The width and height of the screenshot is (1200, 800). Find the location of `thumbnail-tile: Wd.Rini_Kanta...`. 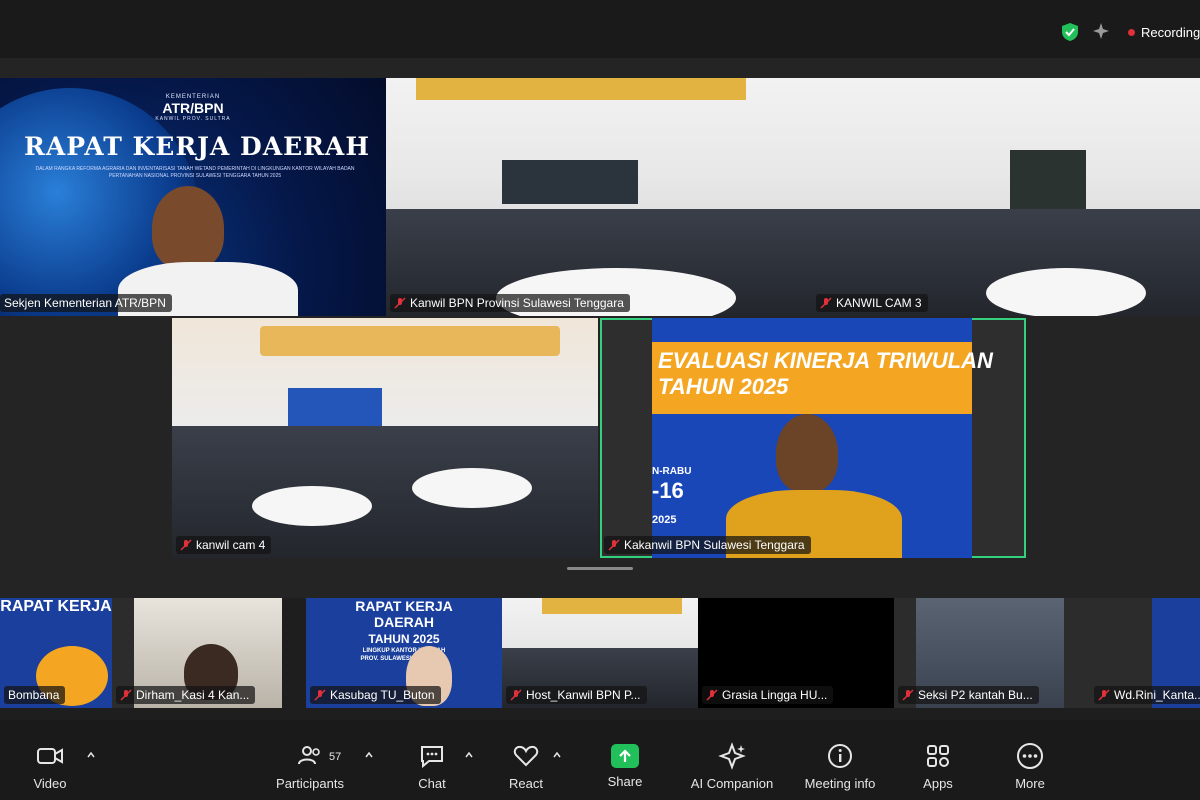

thumbnail-tile: Wd.Rini_Kanta... is located at coordinates (1145, 653).